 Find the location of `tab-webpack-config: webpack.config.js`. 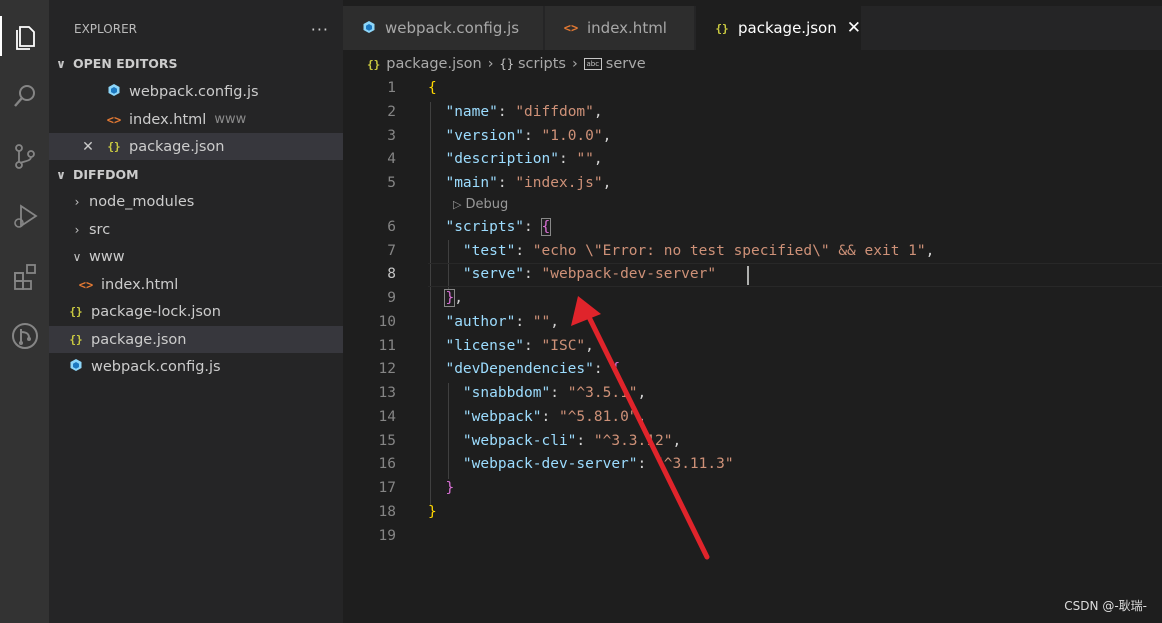

tab-webpack-config: webpack.config.js is located at coordinates (443, 28).